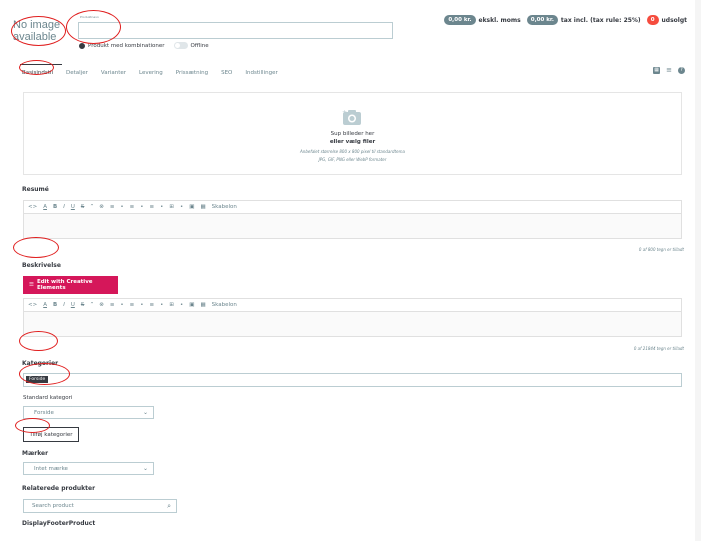  What do you see at coordinates (352, 226) in the screenshot?
I see `summary-editor` at bounding box center [352, 226].